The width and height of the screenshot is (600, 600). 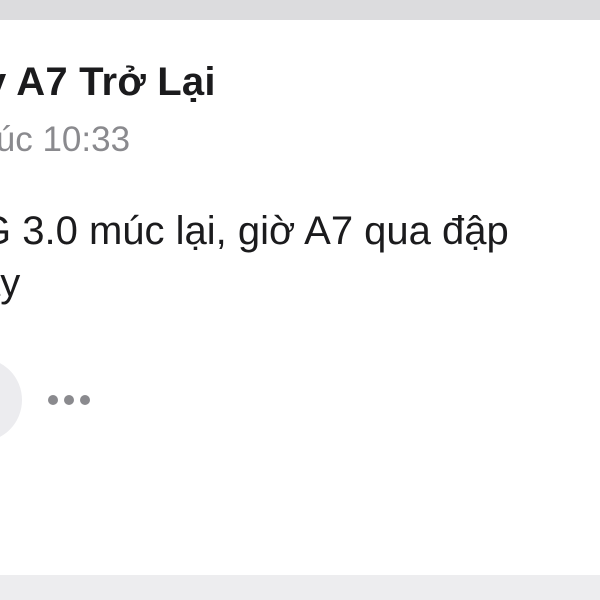 What do you see at coordinates (300, 587) in the screenshot?
I see `bottom-divider` at bounding box center [300, 587].